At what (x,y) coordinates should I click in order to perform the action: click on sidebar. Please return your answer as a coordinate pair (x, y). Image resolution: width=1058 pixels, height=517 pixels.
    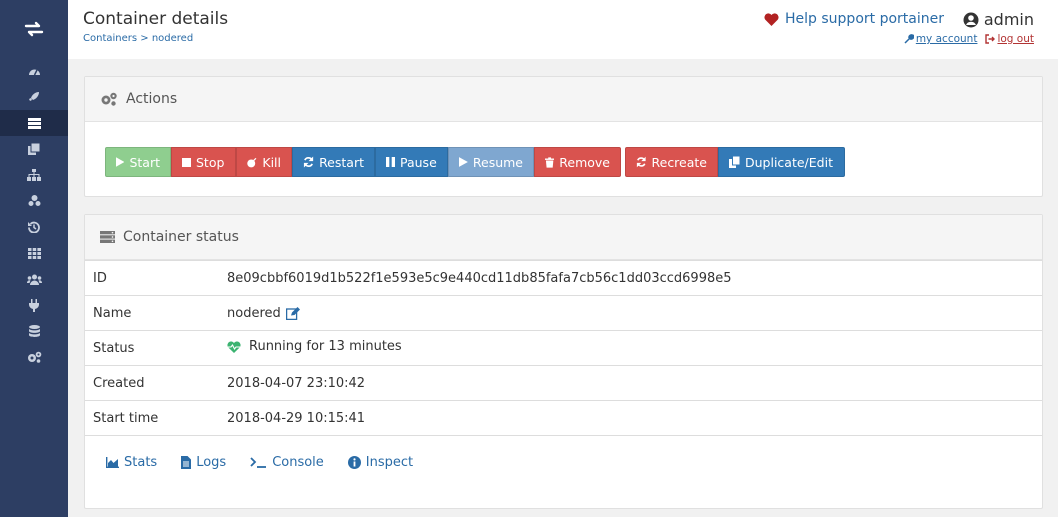
    Looking at the image, I should click on (34, 258).